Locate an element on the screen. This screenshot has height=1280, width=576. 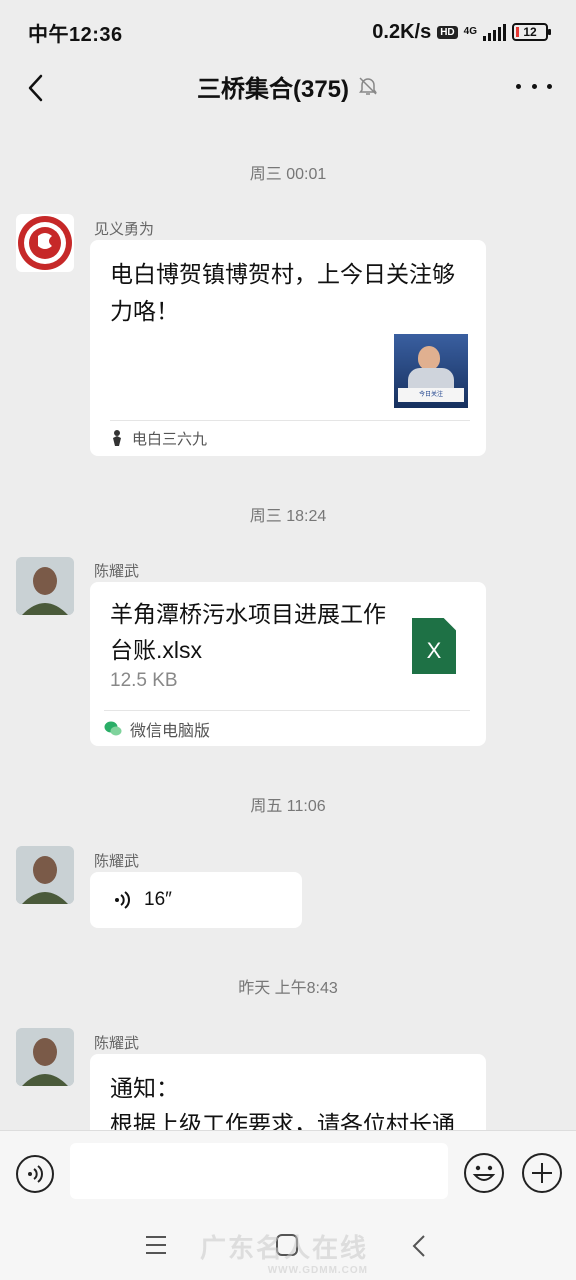
link-title: 电白博贺镇博贺村，上今日关注够力咯！ is located at coordinates (282, 292).